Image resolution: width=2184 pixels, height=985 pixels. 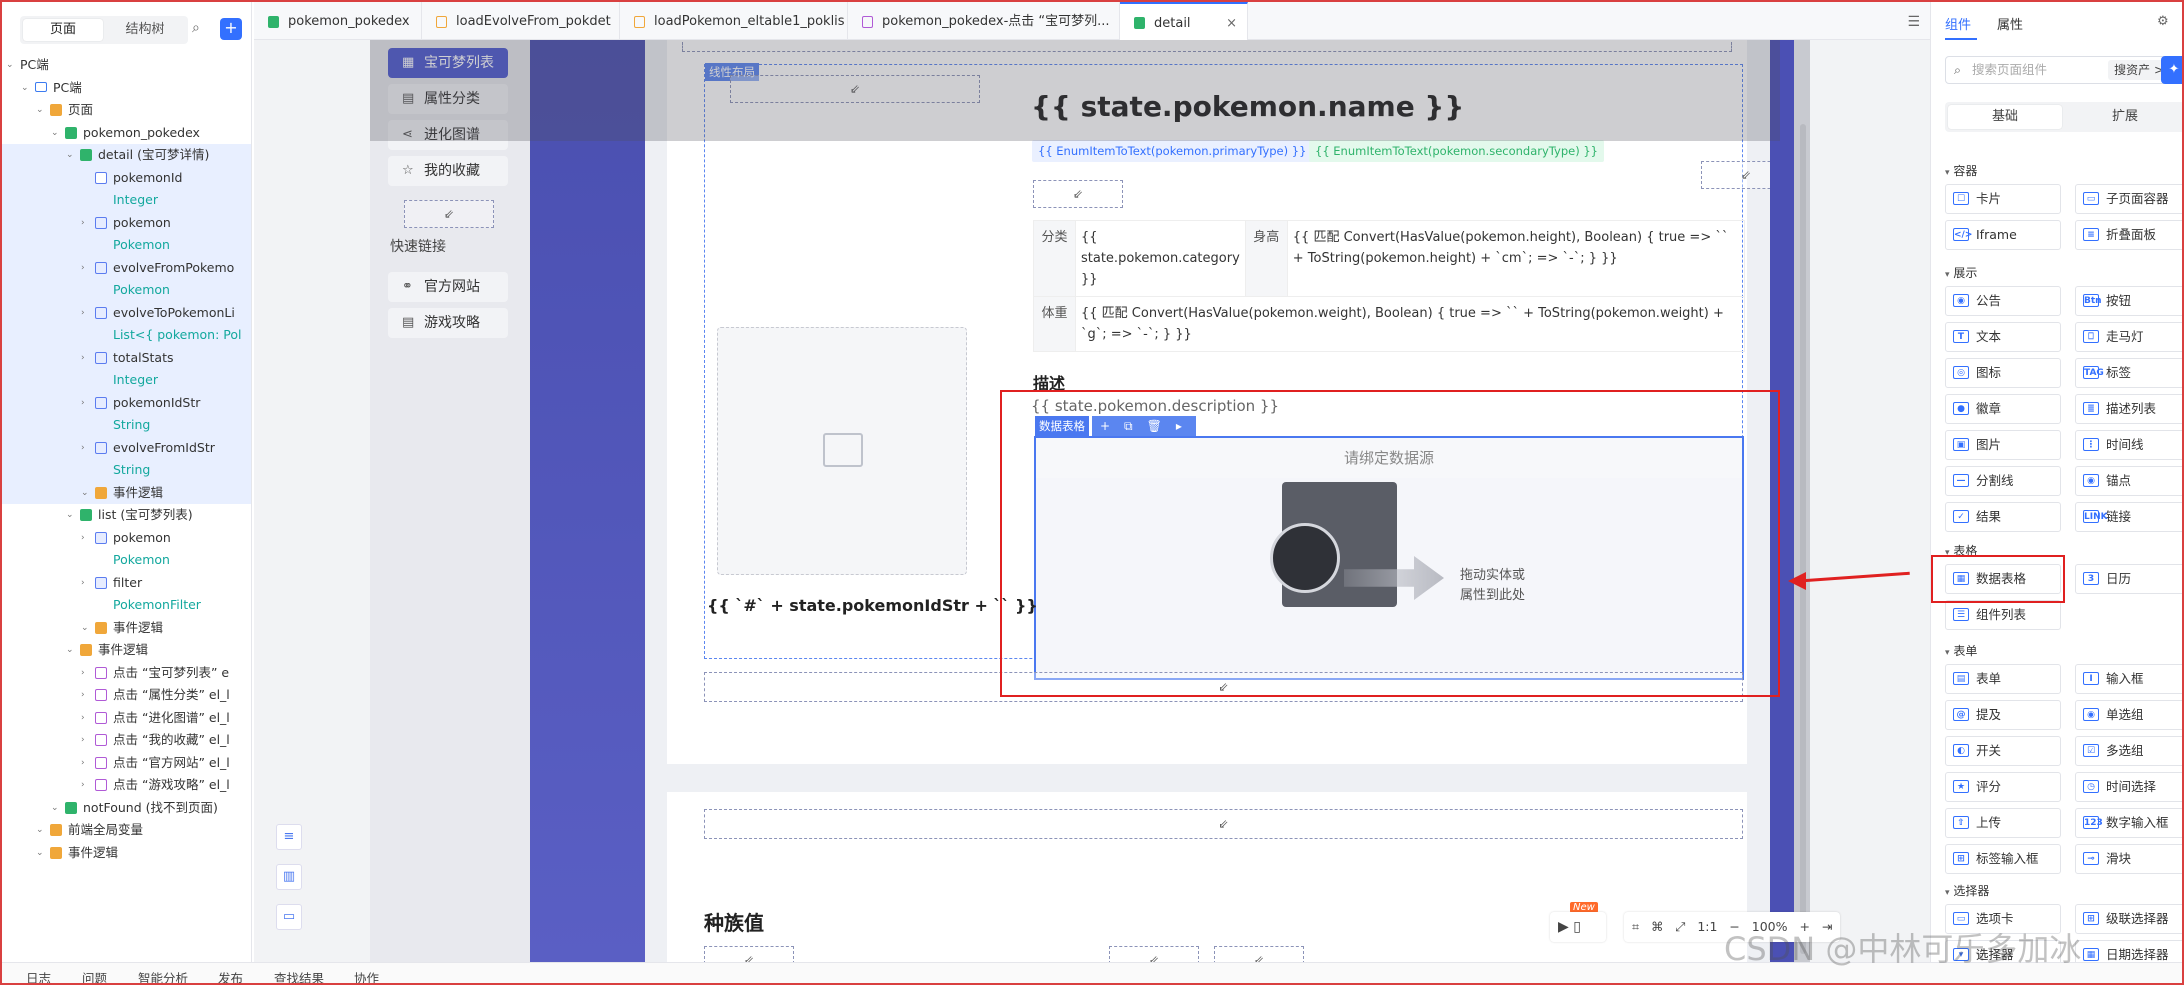 What do you see at coordinates (2003, 235) in the screenshot?
I see `component-item: </> Iframe` at bounding box center [2003, 235].